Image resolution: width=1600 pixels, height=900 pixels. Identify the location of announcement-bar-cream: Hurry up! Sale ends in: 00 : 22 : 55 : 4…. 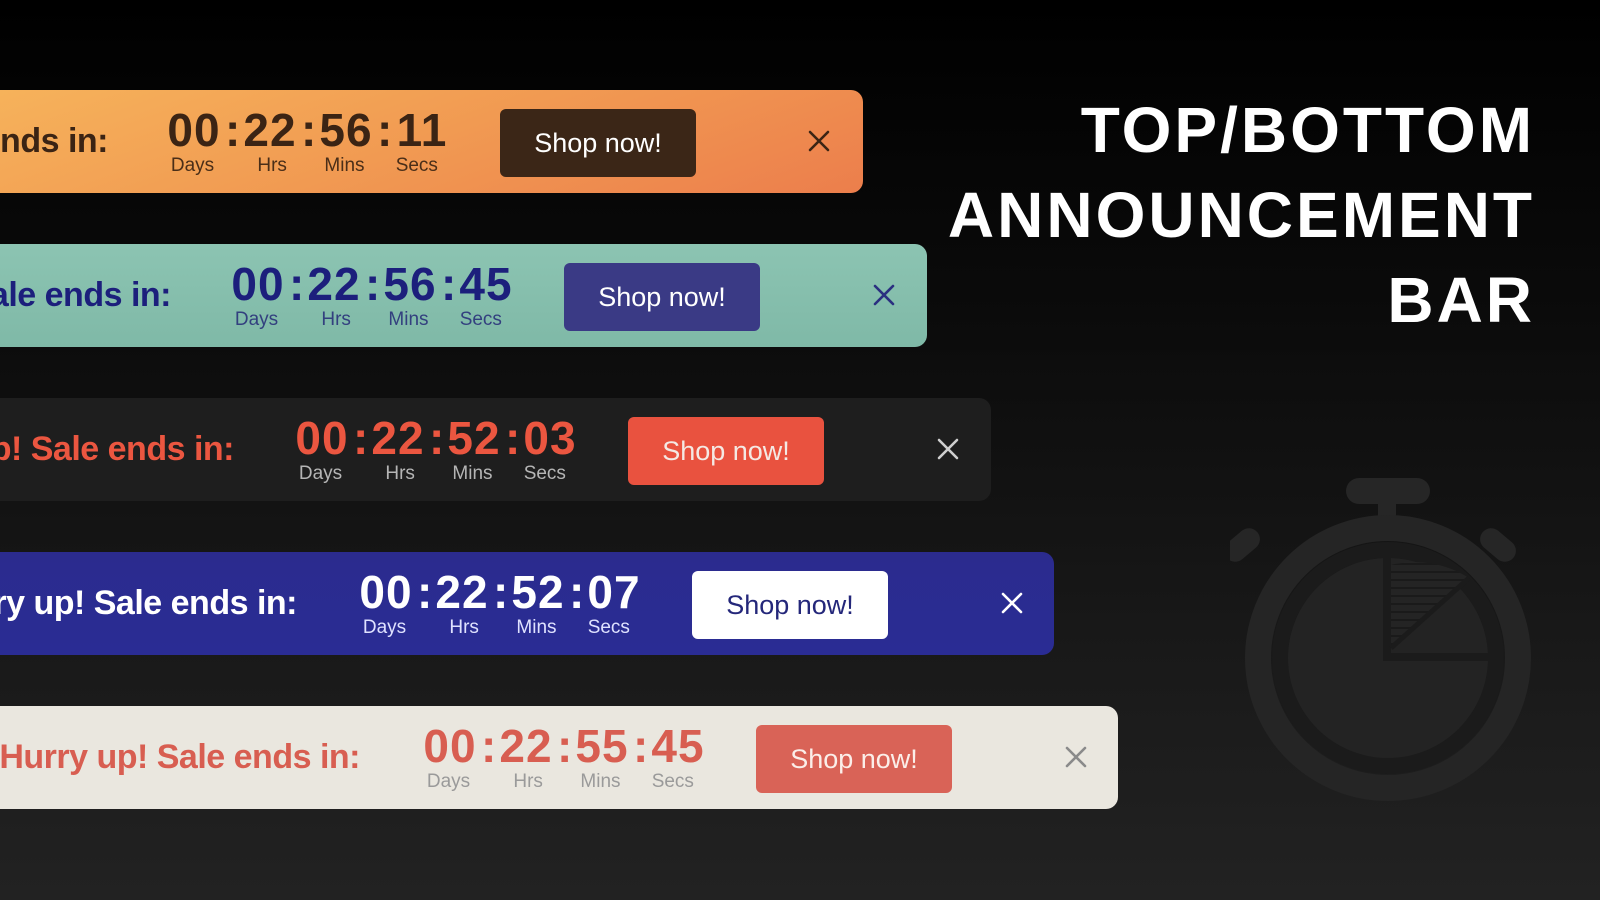
(559, 757).